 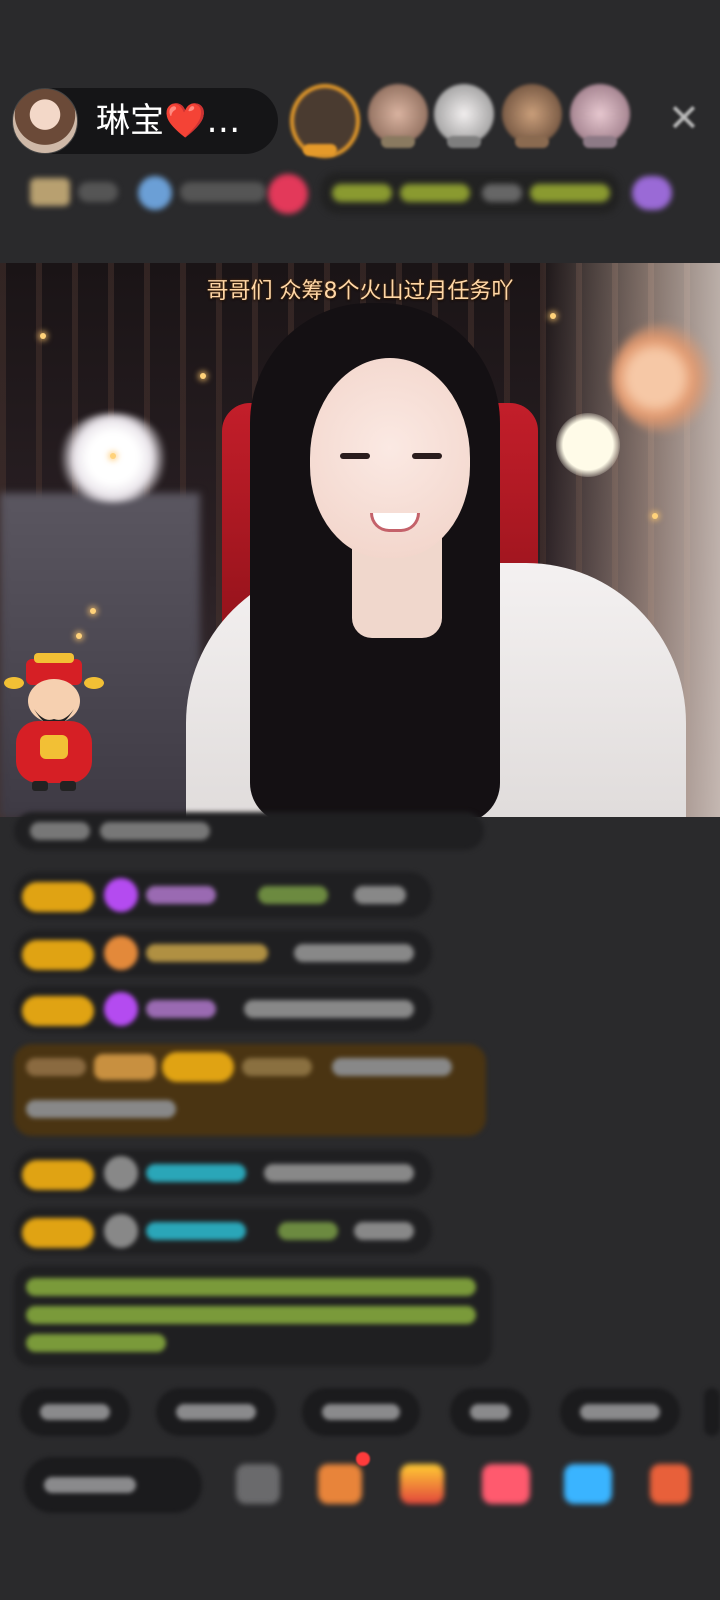 I want to click on chat-message-highlighted, so click(x=250, y=1090).